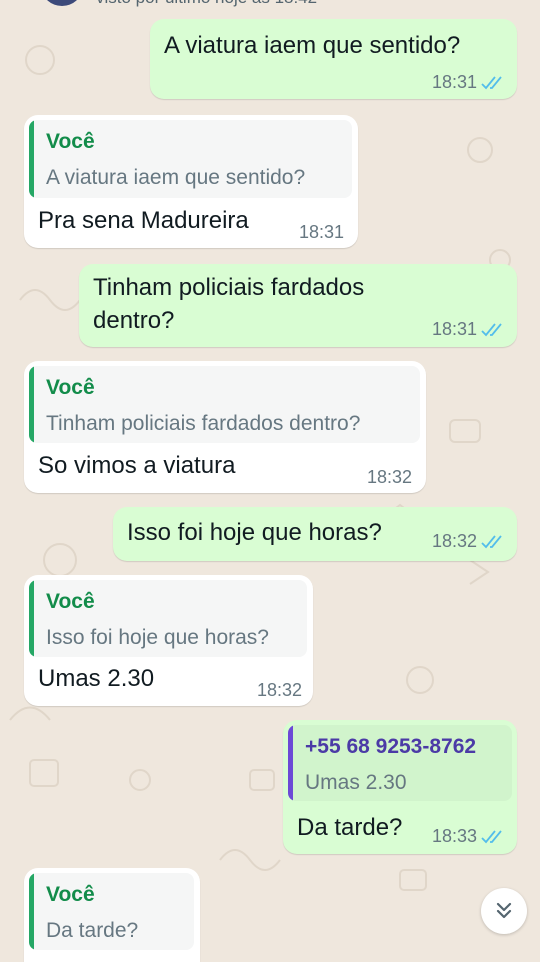 The height and width of the screenshot is (962, 540). I want to click on quote-text: Tinham policiais fardados dentro?, so click(203, 423).